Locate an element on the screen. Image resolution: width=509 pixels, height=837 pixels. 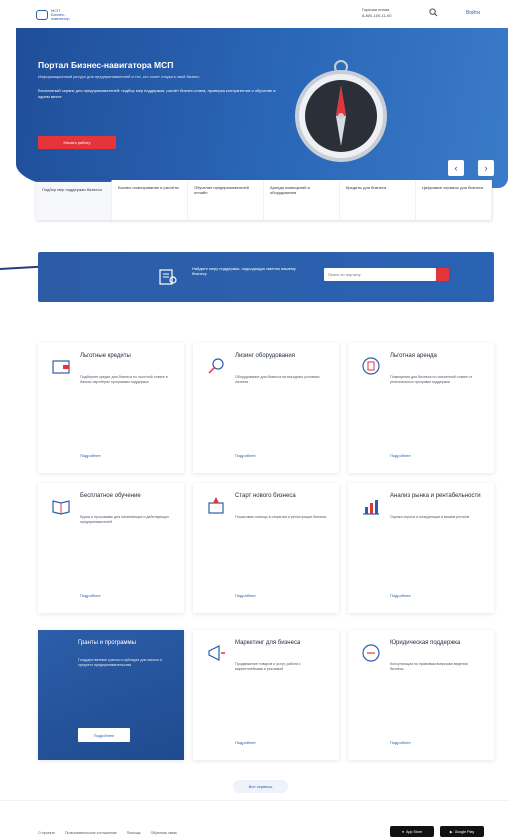
footer-link: О проекте is located at coordinates (46, 833).